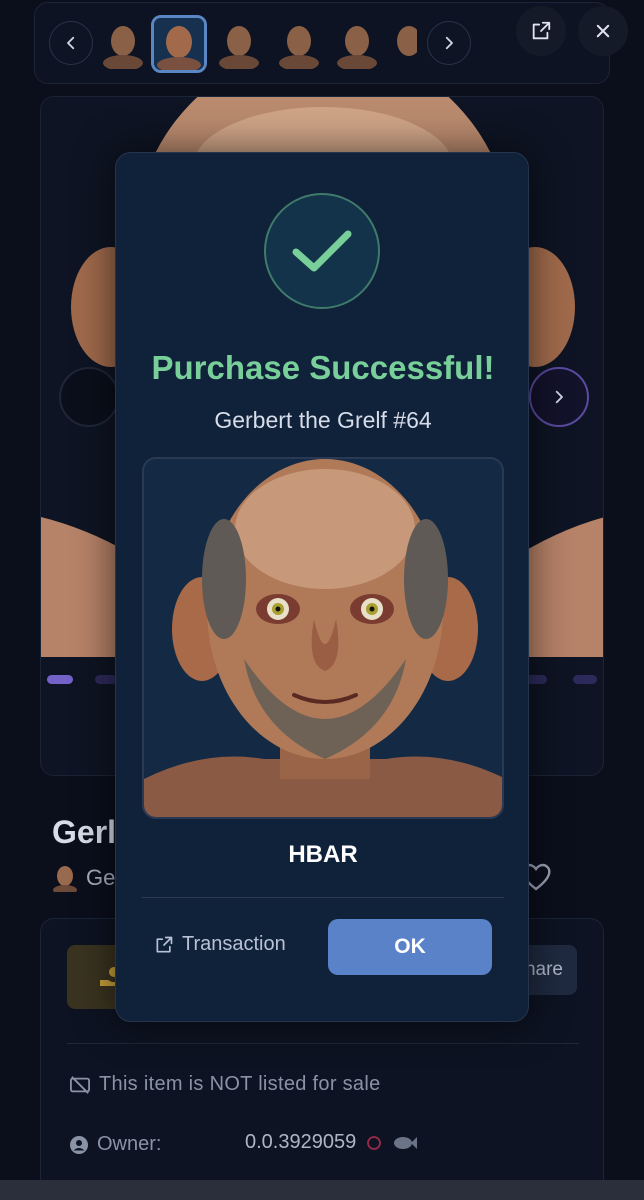 Image resolution: width=644 pixels, height=1200 pixels. What do you see at coordinates (240, 1084) in the screenshot?
I see `sale-status-text: This item is NOT listed for sale` at bounding box center [240, 1084].